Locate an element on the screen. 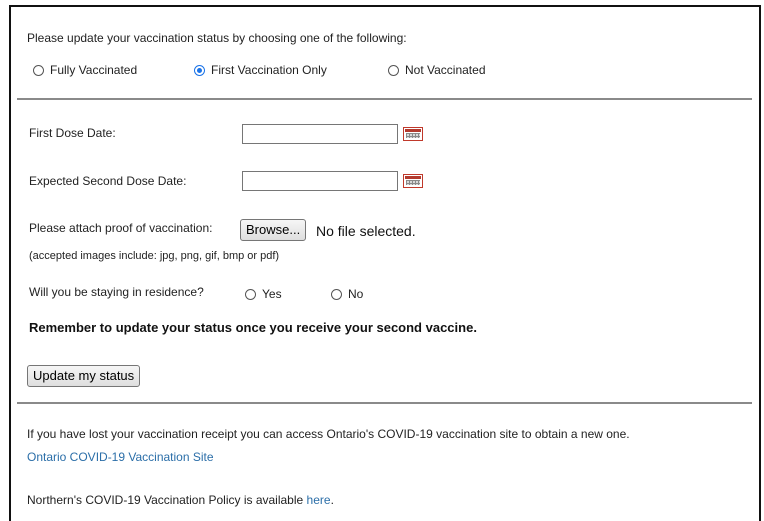 This screenshot has width=764, height=521. radio-not-vaccinated-label: Not Vaccinated is located at coordinates (445, 70).